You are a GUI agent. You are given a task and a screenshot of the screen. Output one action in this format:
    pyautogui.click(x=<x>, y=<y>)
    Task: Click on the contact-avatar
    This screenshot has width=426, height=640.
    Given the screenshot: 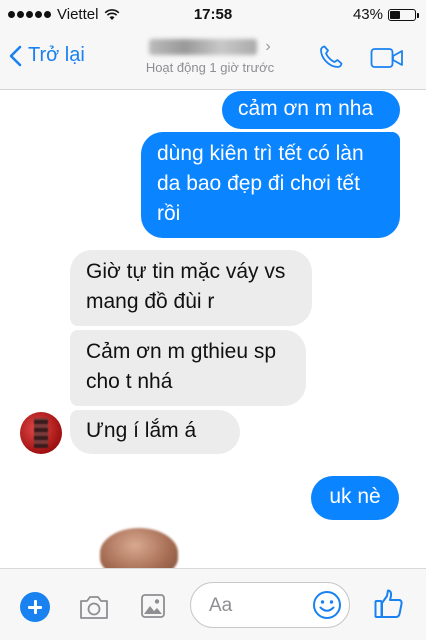 What is the action you would take?
    pyautogui.click(x=41, y=433)
    